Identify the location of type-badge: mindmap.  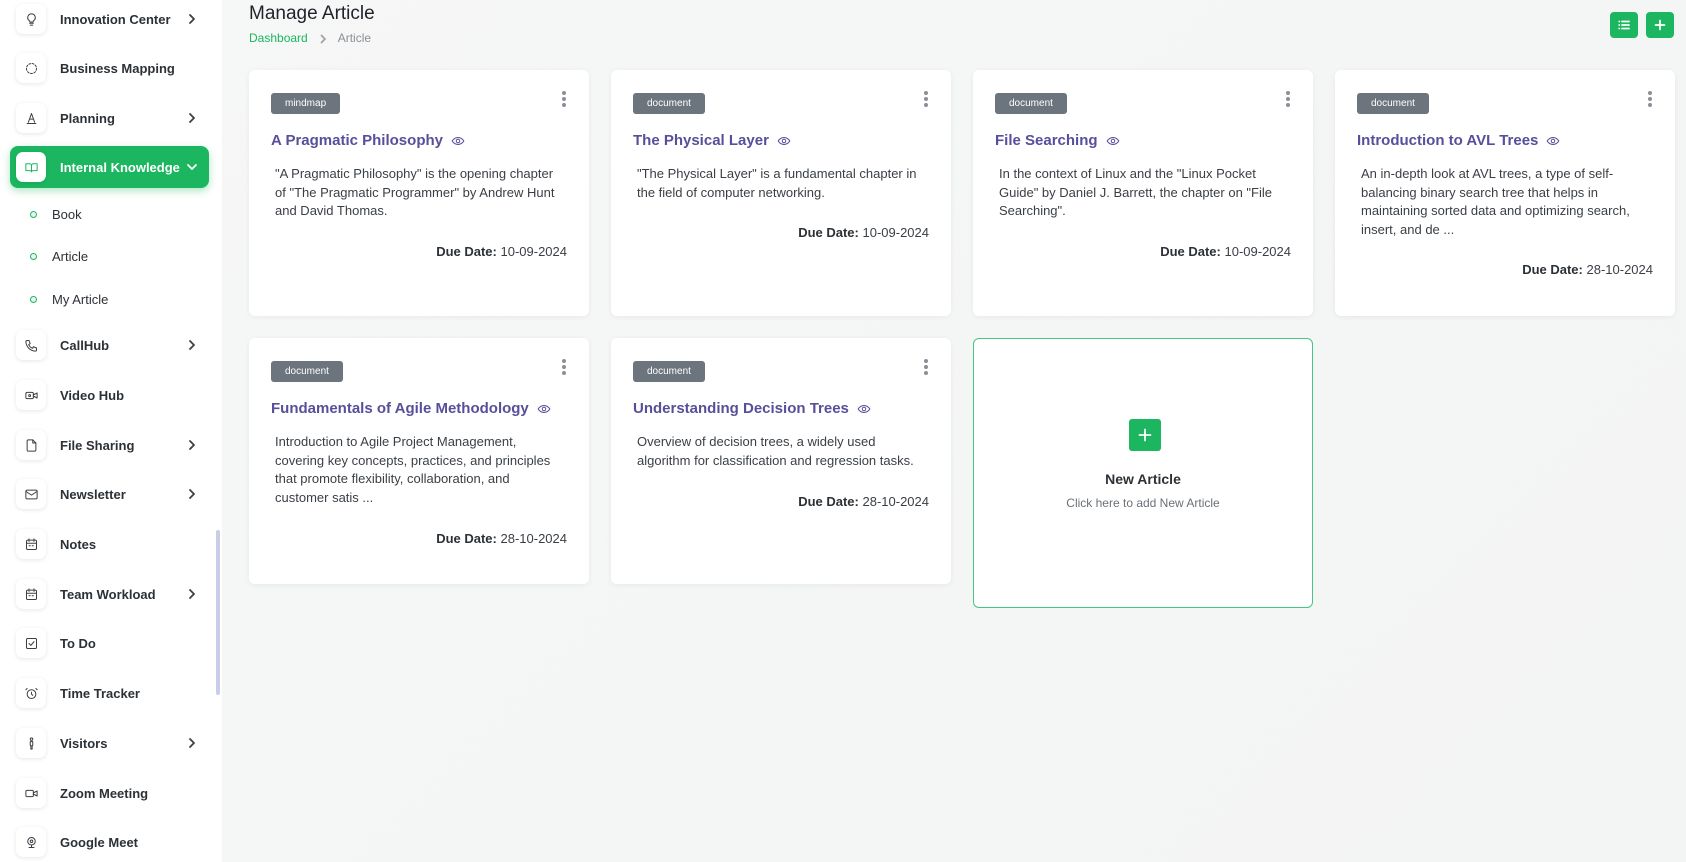
(306, 103).